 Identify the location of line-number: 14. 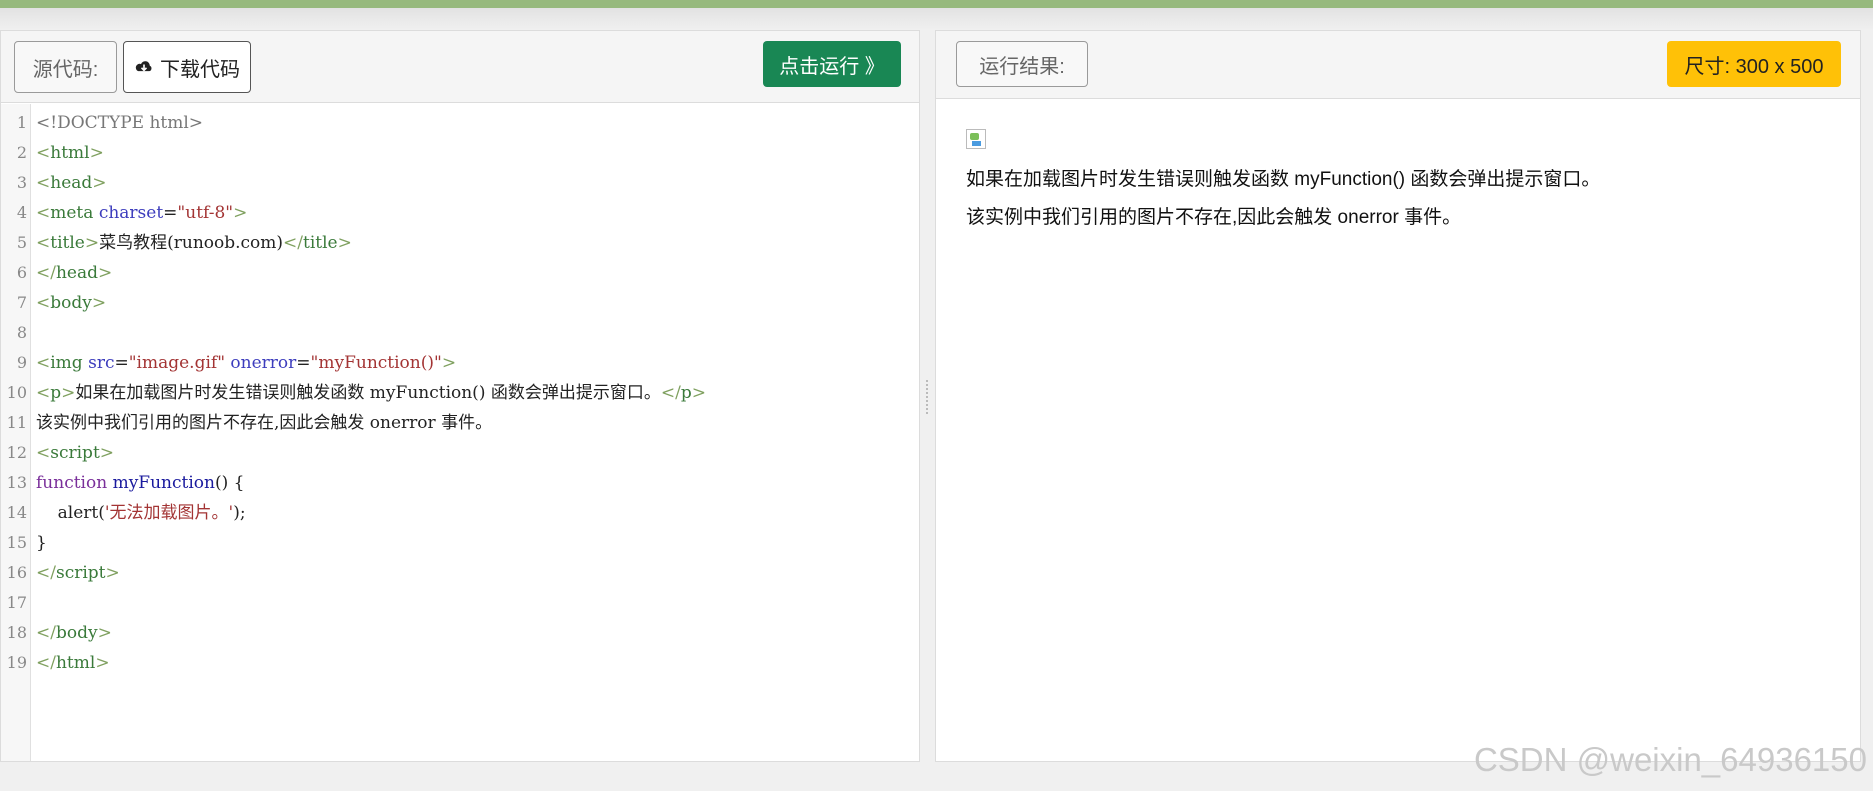
(16, 512).